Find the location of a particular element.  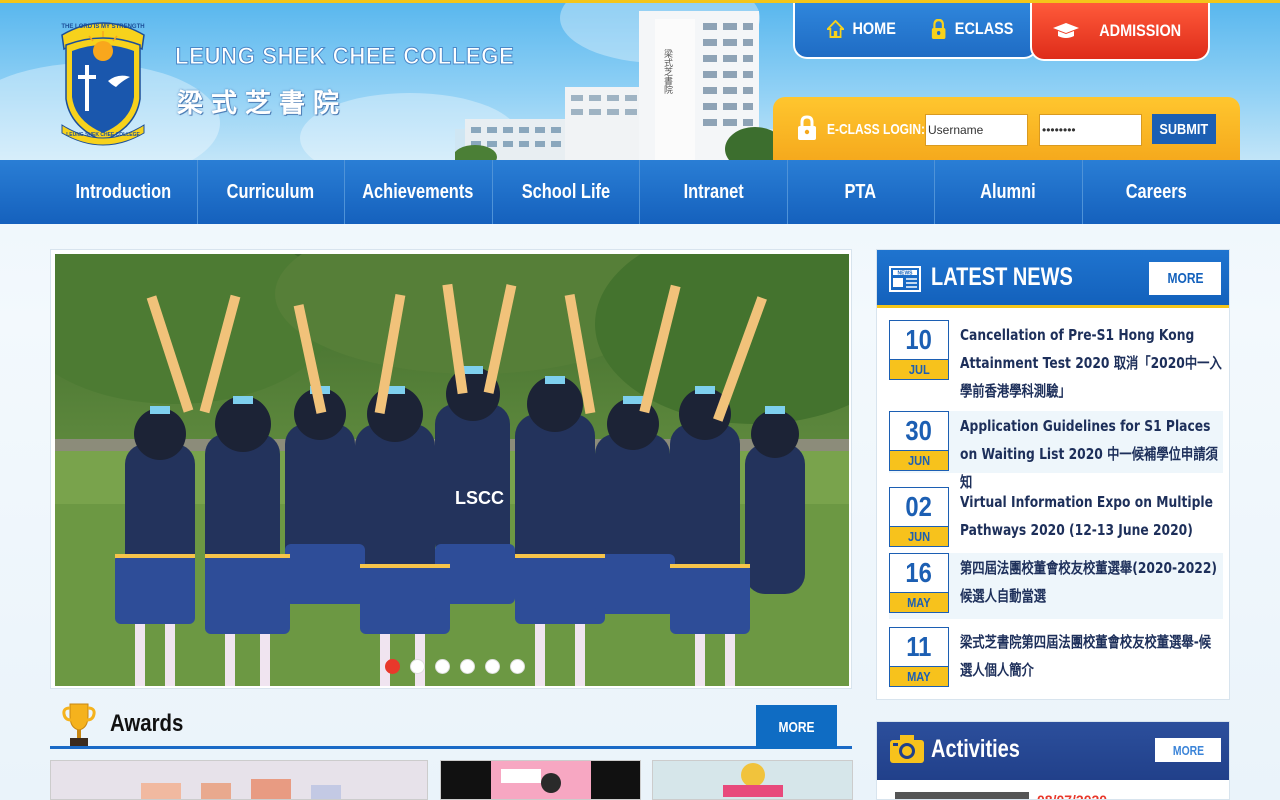

nav-label: Introduction is located at coordinates (123, 191).